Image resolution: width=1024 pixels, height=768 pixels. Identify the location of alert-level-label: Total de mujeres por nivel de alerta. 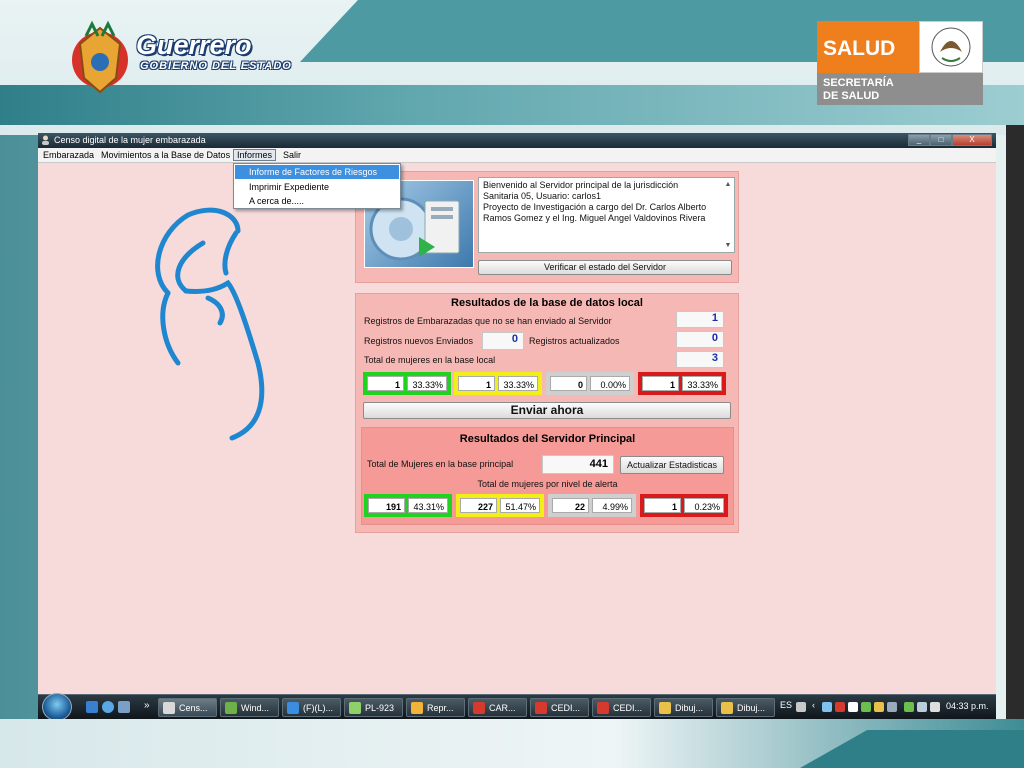
(547, 484).